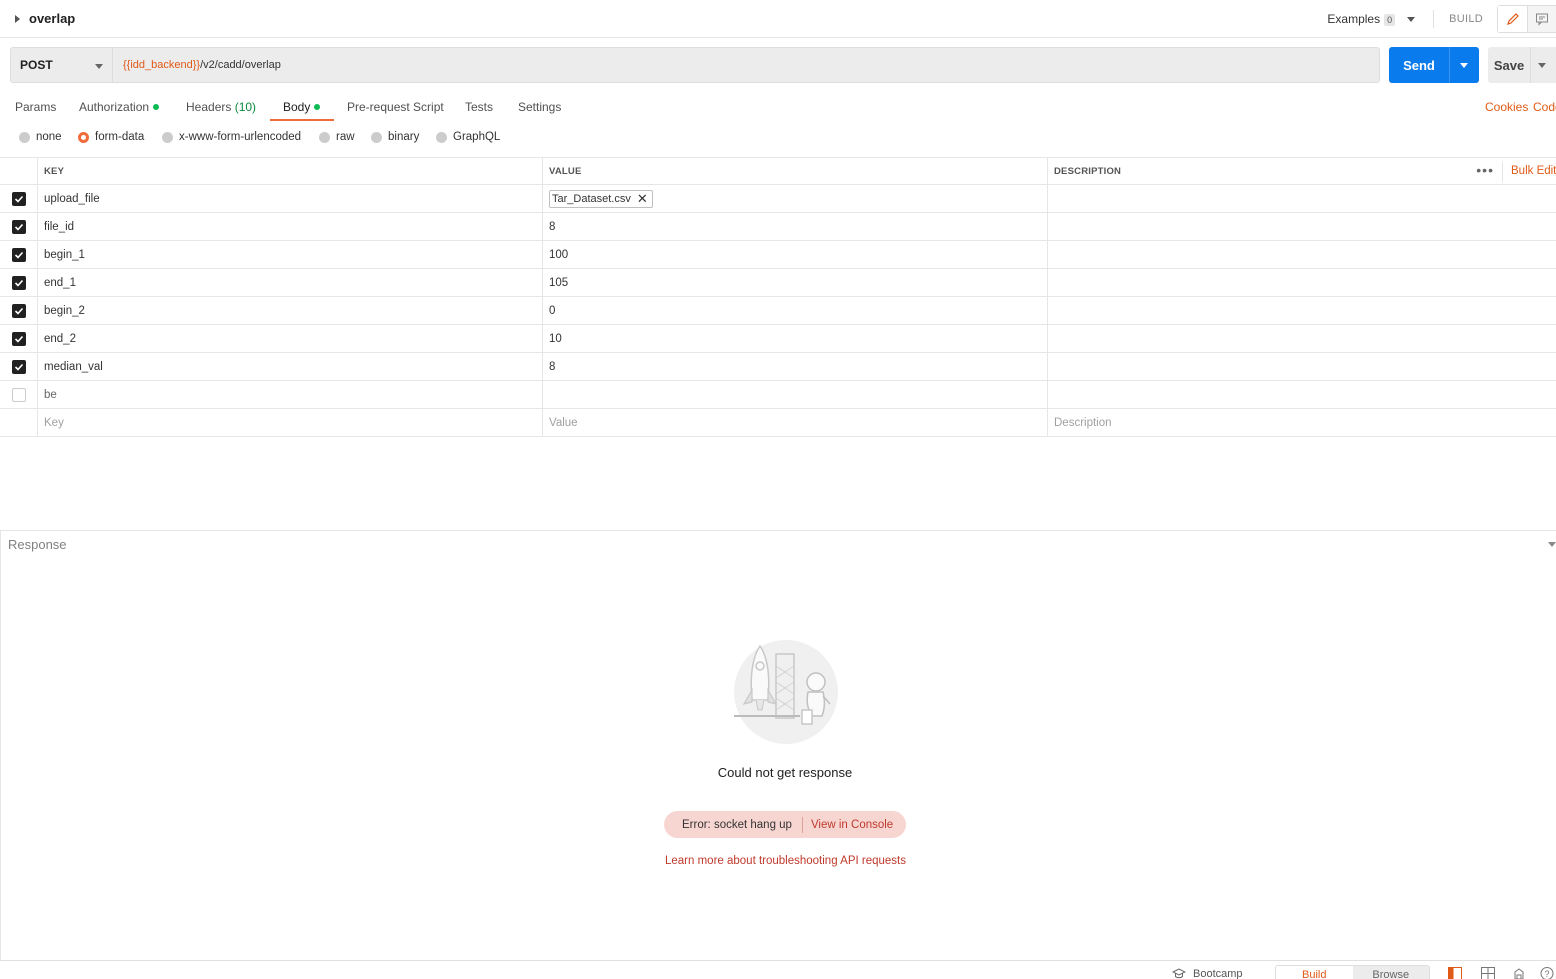 Image resolution: width=1556 pixels, height=979 pixels. What do you see at coordinates (1542, 65) in the screenshot?
I see `save-options-chevron-icon` at bounding box center [1542, 65].